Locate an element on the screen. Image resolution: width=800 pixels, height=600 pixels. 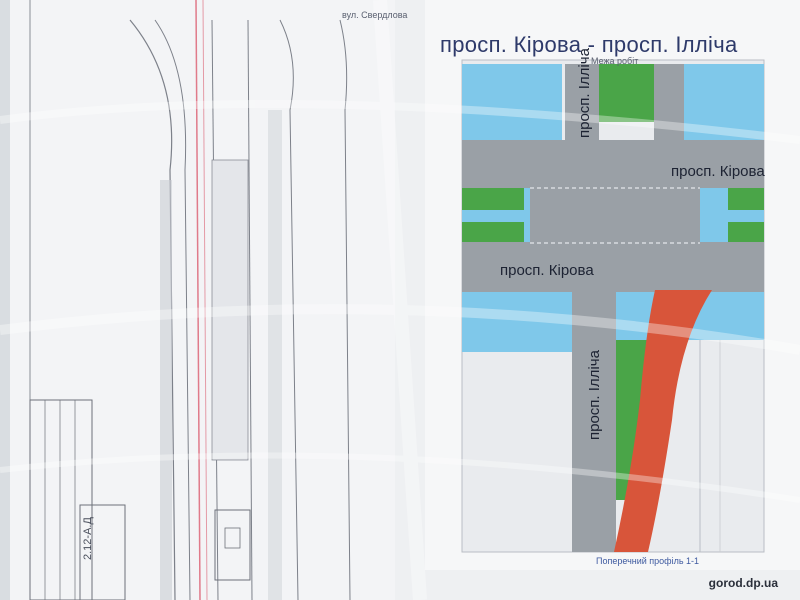
poster-title: просп. Кірова - просп. Ілліча is located at coordinates (589, 44).